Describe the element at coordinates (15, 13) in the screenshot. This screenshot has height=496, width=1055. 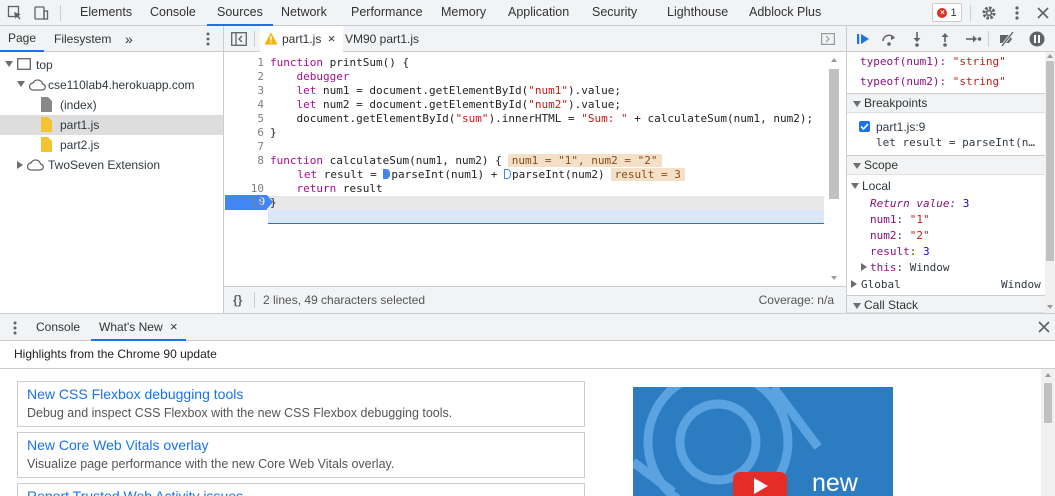
I see `inspect-element-icon` at that location.